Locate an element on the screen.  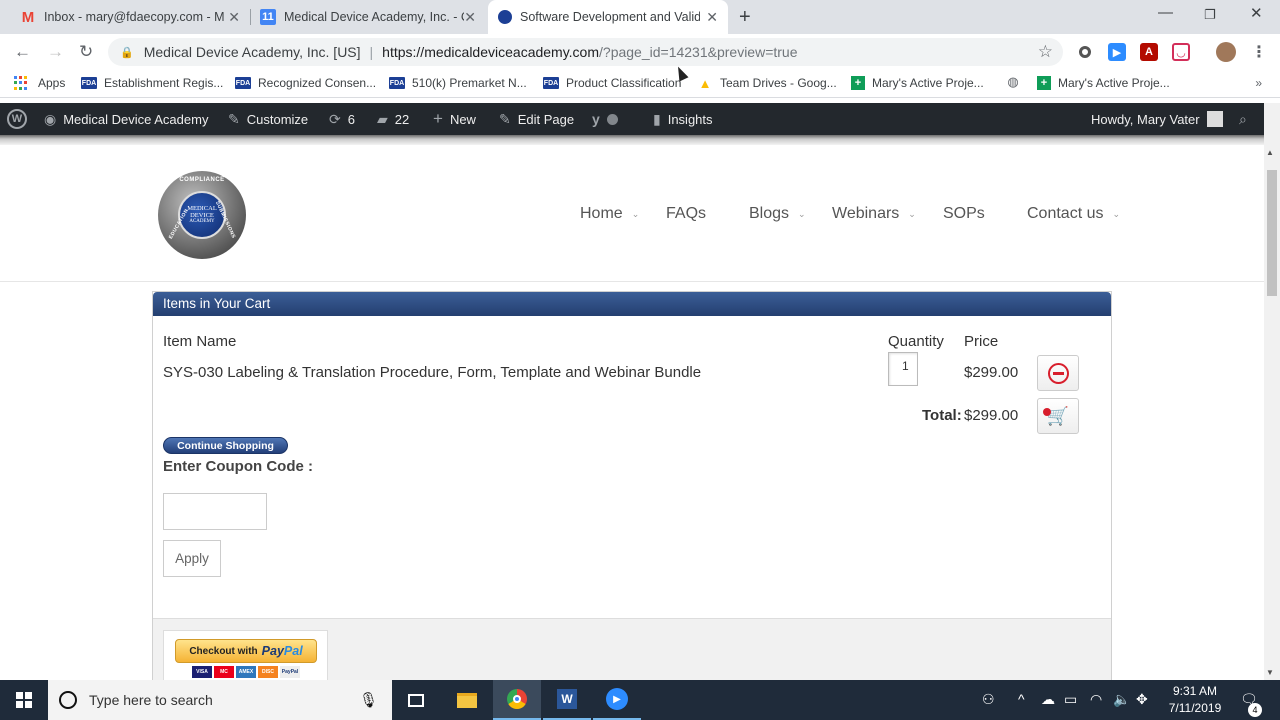
forward-icon: → is located at coordinates (55, 52).